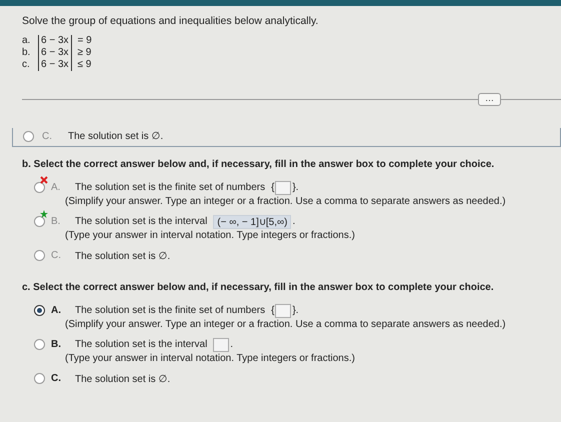  What do you see at coordinates (27, 53) in the screenshot?
I see `problem-label: b.` at bounding box center [27, 53].